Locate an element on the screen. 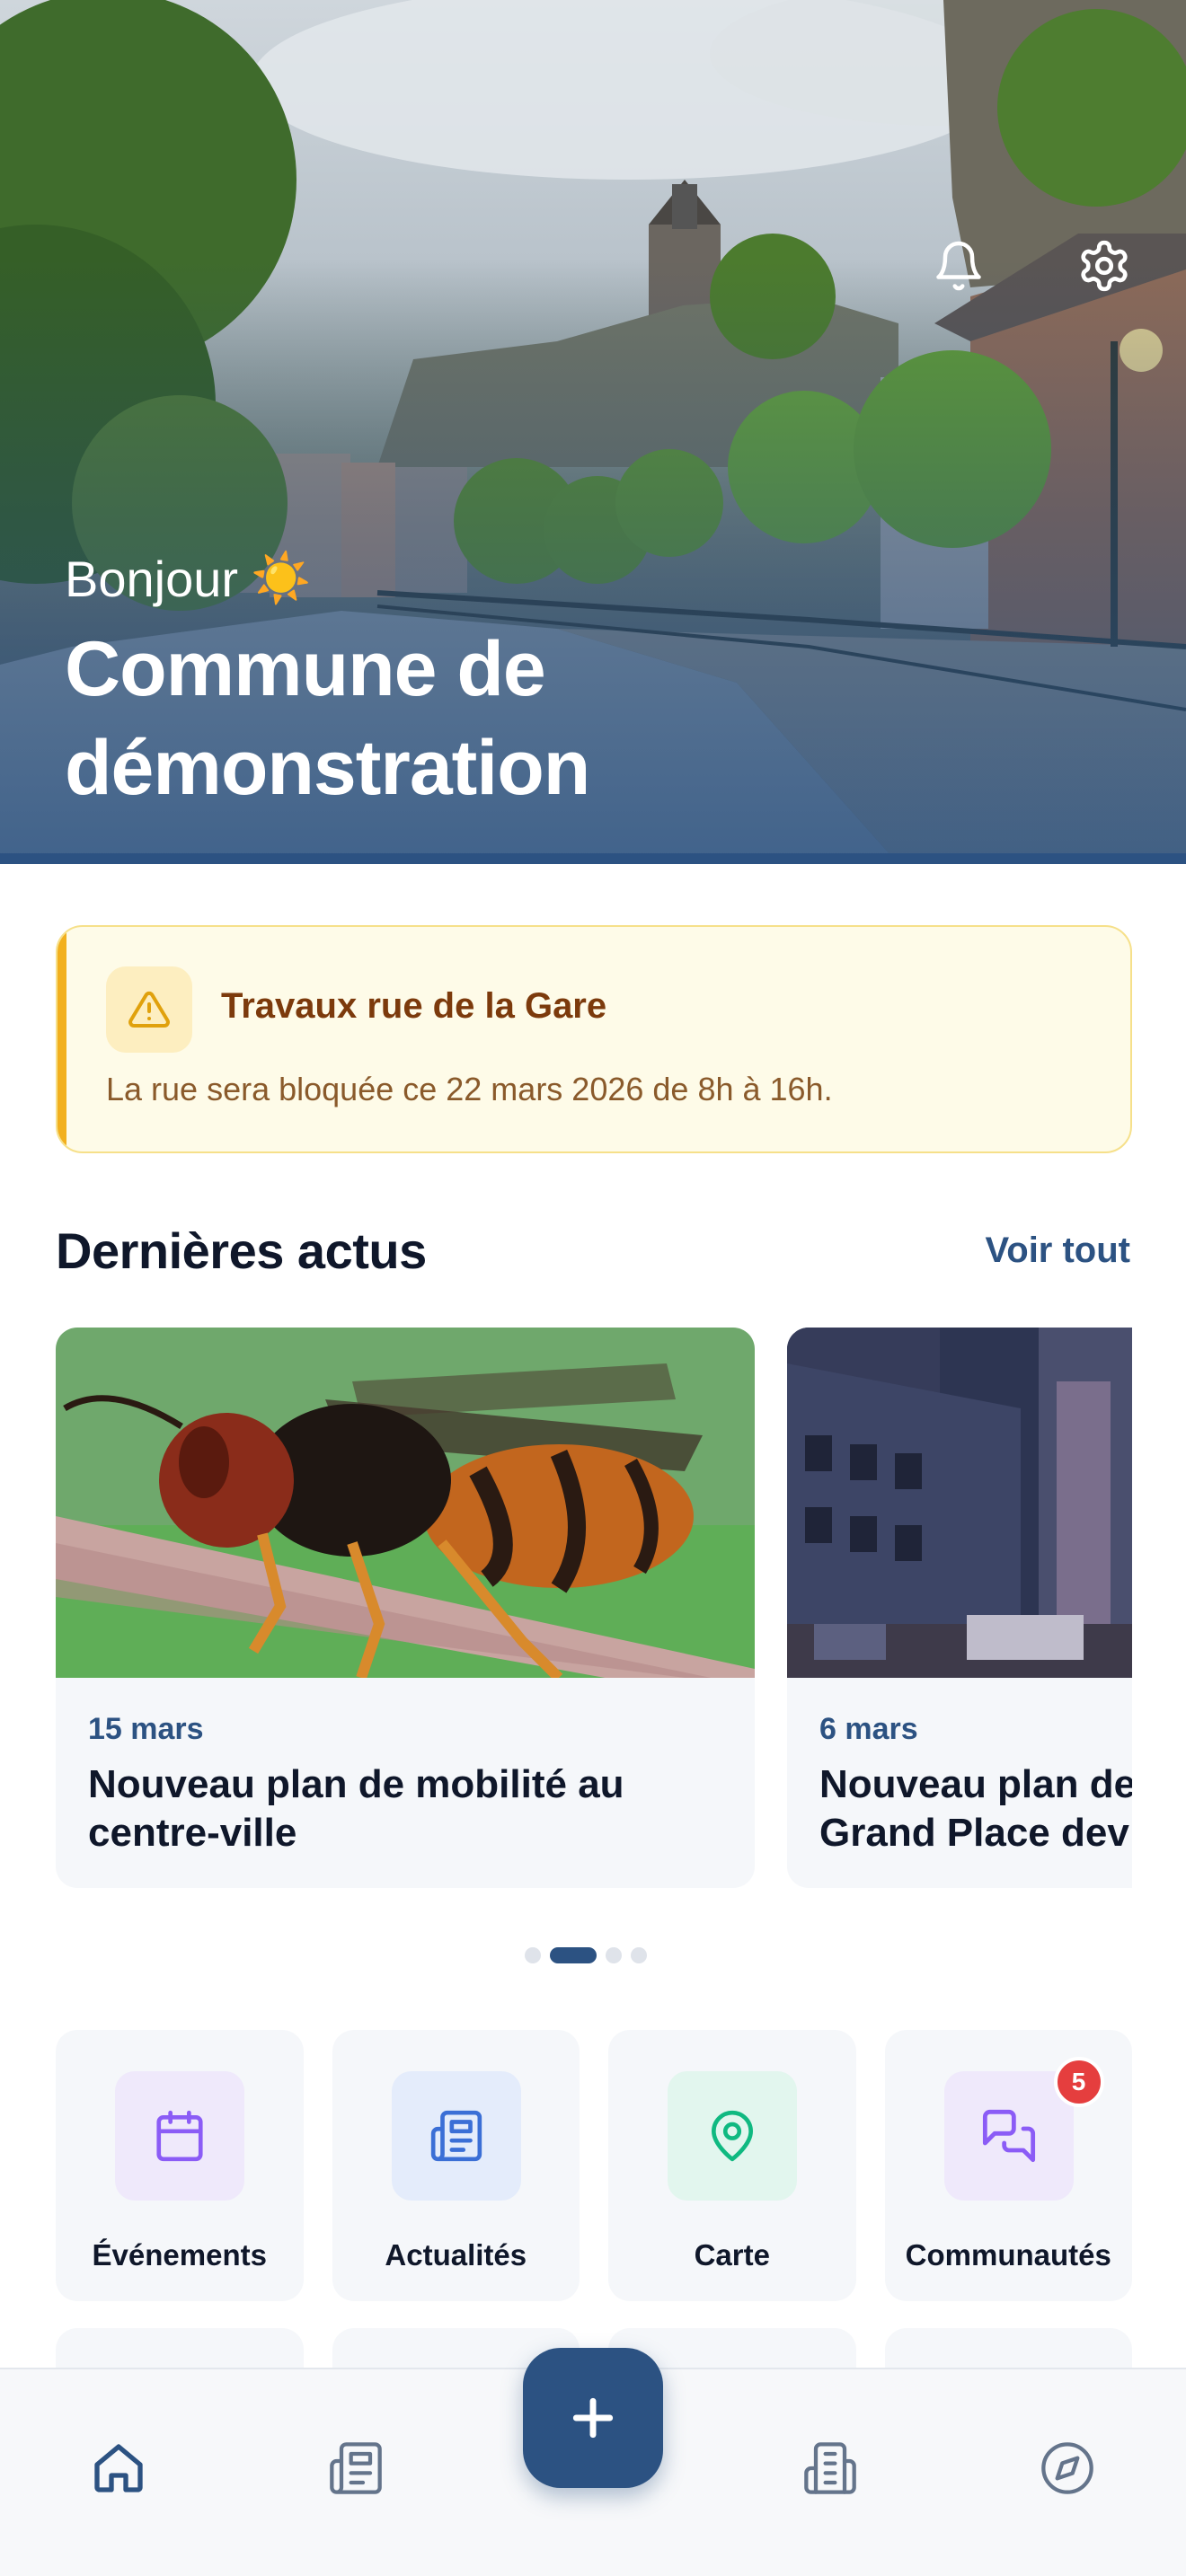 The height and width of the screenshot is (2576, 1186). news-card: 6 mars Nouveau plan de Grand Place dev is located at coordinates (959, 1608).